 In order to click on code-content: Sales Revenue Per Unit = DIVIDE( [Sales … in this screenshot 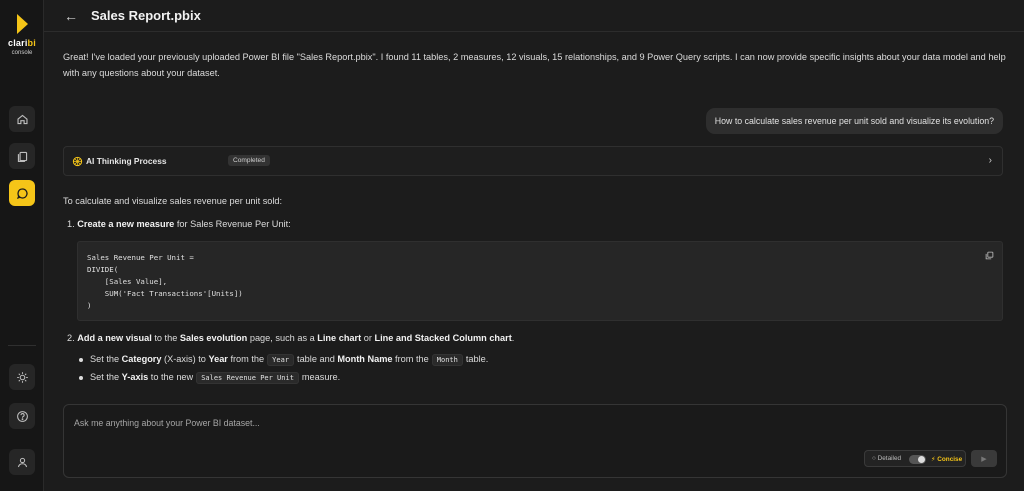, I will do `click(165, 281)`.